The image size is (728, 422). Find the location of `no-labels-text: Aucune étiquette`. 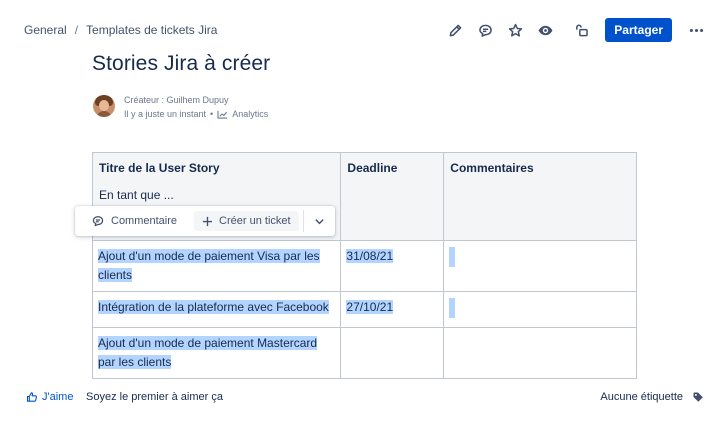

no-labels-text: Aucune étiquette is located at coordinates (641, 397).